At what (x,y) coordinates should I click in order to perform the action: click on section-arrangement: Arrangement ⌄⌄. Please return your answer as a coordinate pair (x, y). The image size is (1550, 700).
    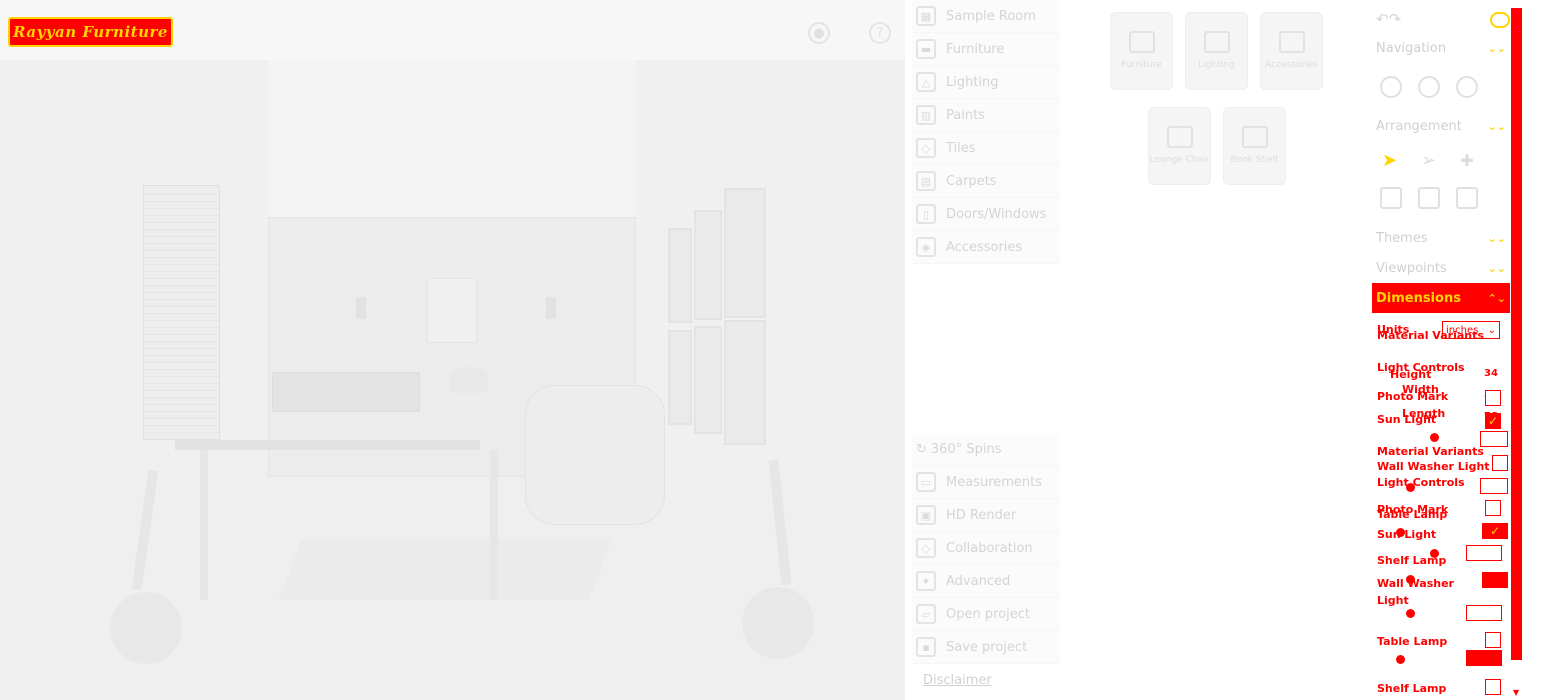
    Looking at the image, I should click on (1441, 126).